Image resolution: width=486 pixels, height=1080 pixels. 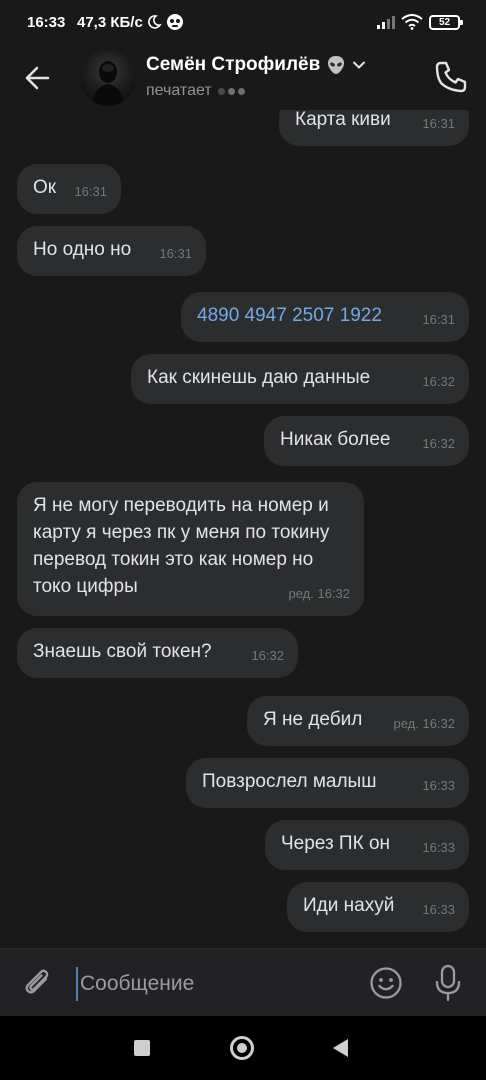 I want to click on message-input, so click(x=211, y=984).